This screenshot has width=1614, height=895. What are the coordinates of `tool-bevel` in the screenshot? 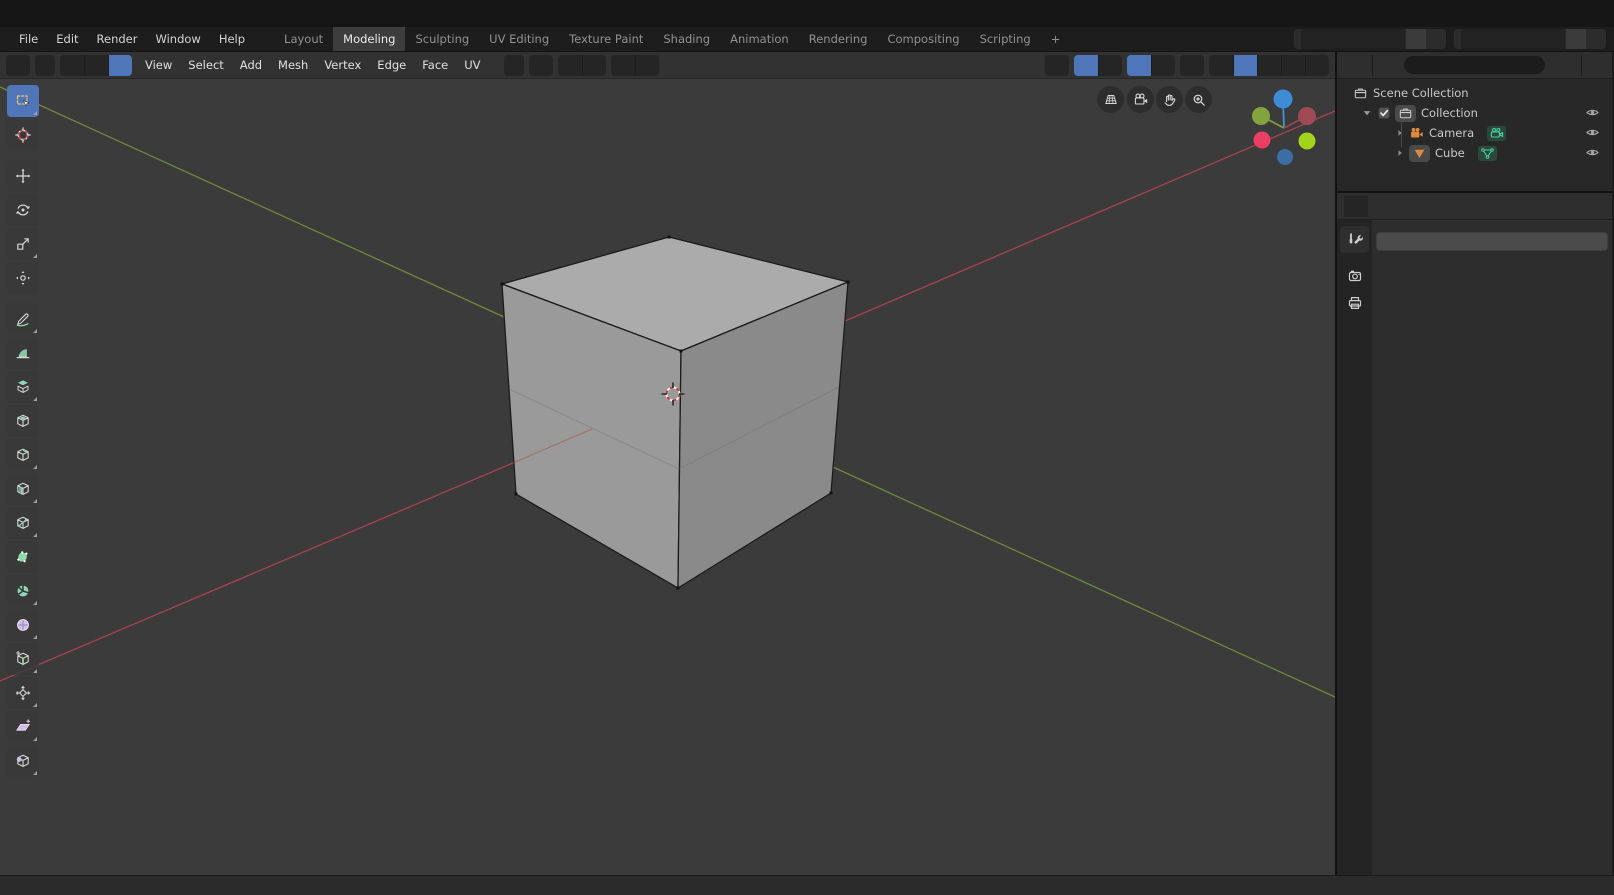 It's located at (23, 455).